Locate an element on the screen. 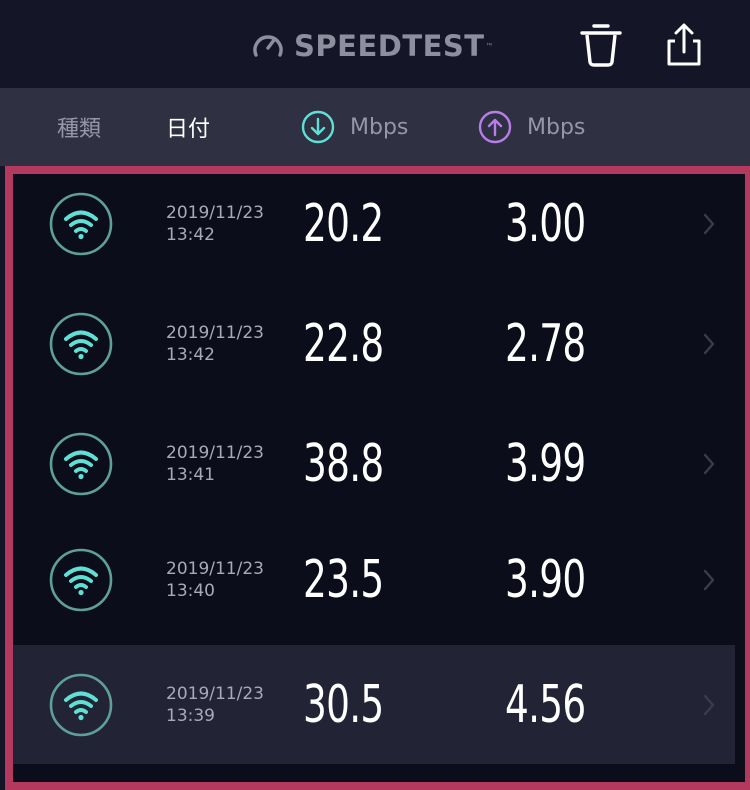 The image size is (750, 790). delete-button is located at coordinates (601, 45).